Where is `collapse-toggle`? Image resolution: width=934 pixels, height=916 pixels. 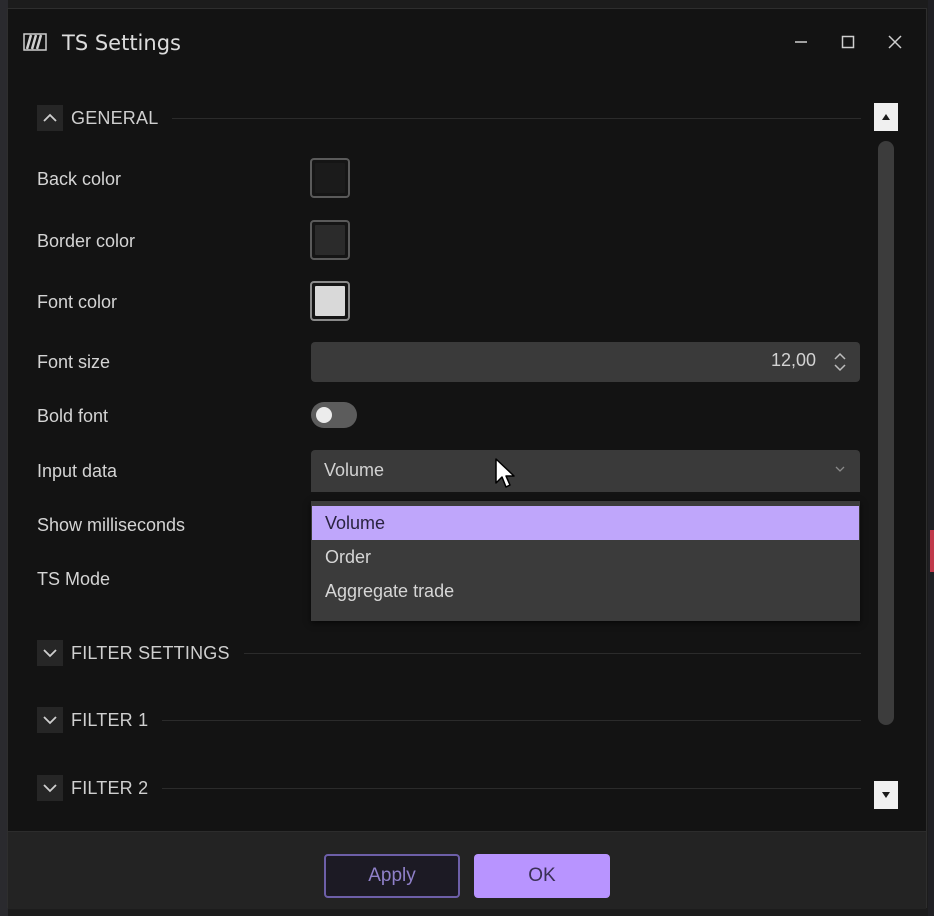 collapse-toggle is located at coordinates (50, 118).